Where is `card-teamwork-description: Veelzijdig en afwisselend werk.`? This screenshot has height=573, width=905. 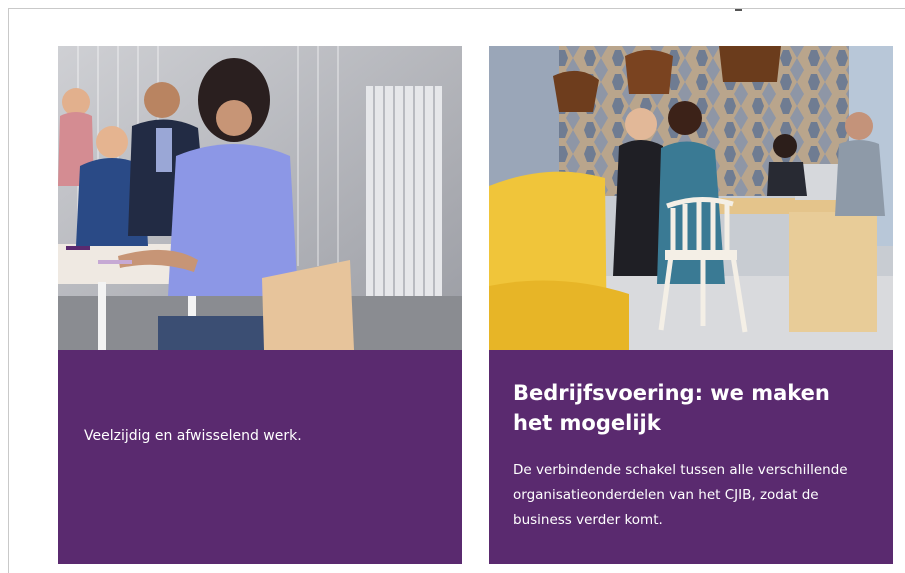 card-teamwork-description: Veelzijdig en afwisselend werk. is located at coordinates (193, 436).